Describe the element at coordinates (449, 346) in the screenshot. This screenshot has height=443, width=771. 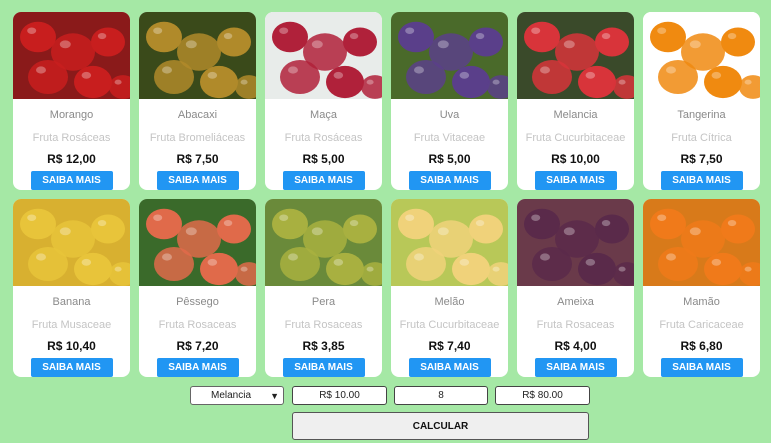
I see `product-price: R$ 7,40` at that location.